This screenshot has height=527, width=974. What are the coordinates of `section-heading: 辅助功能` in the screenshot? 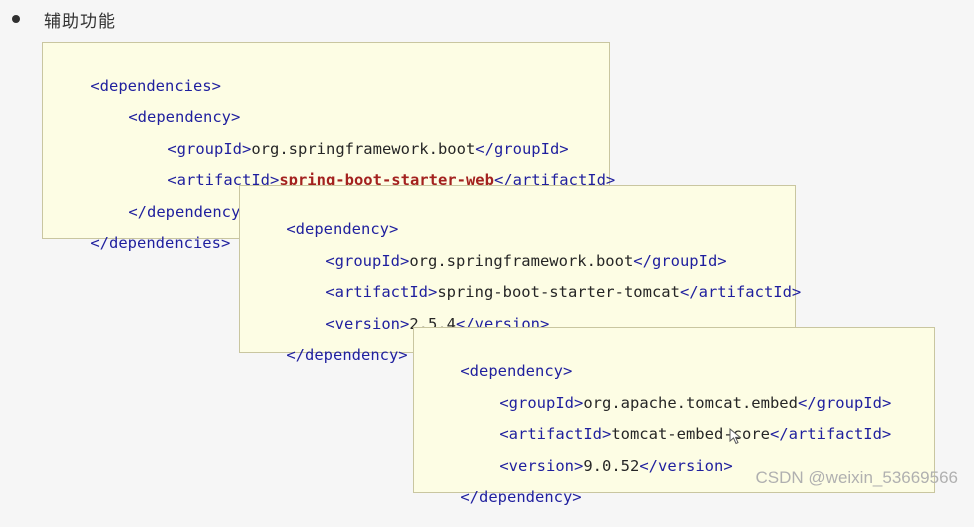 It's located at (63, 19).